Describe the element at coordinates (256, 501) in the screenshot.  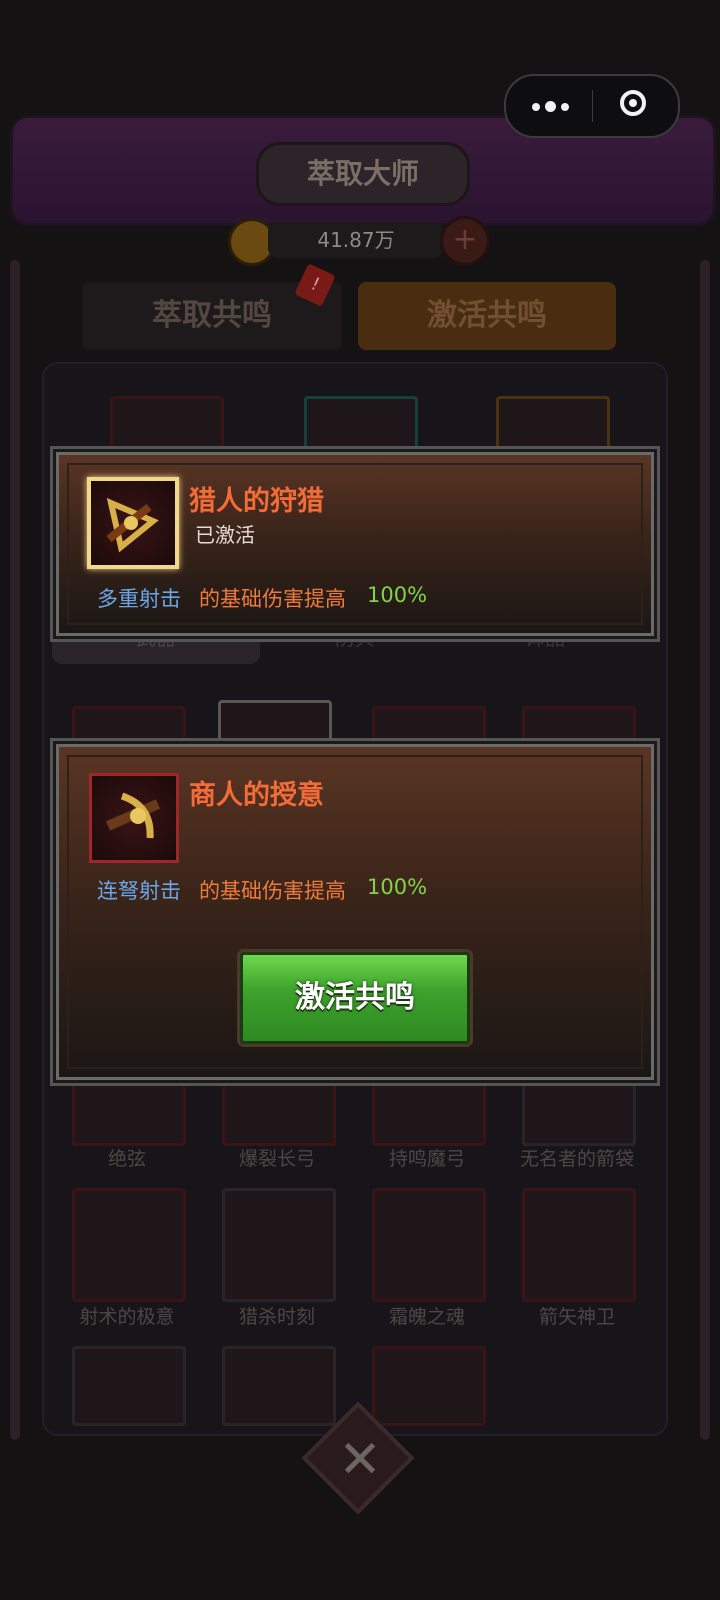
I see `popup-title: 猎人的狩猎` at that location.